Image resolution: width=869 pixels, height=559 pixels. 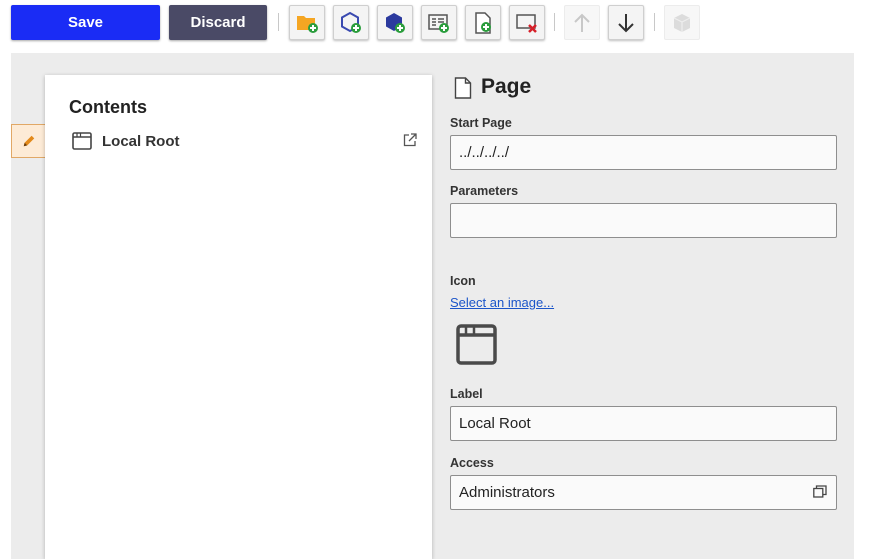 What do you see at coordinates (507, 492) in the screenshot?
I see `access-value: Administrators` at bounding box center [507, 492].